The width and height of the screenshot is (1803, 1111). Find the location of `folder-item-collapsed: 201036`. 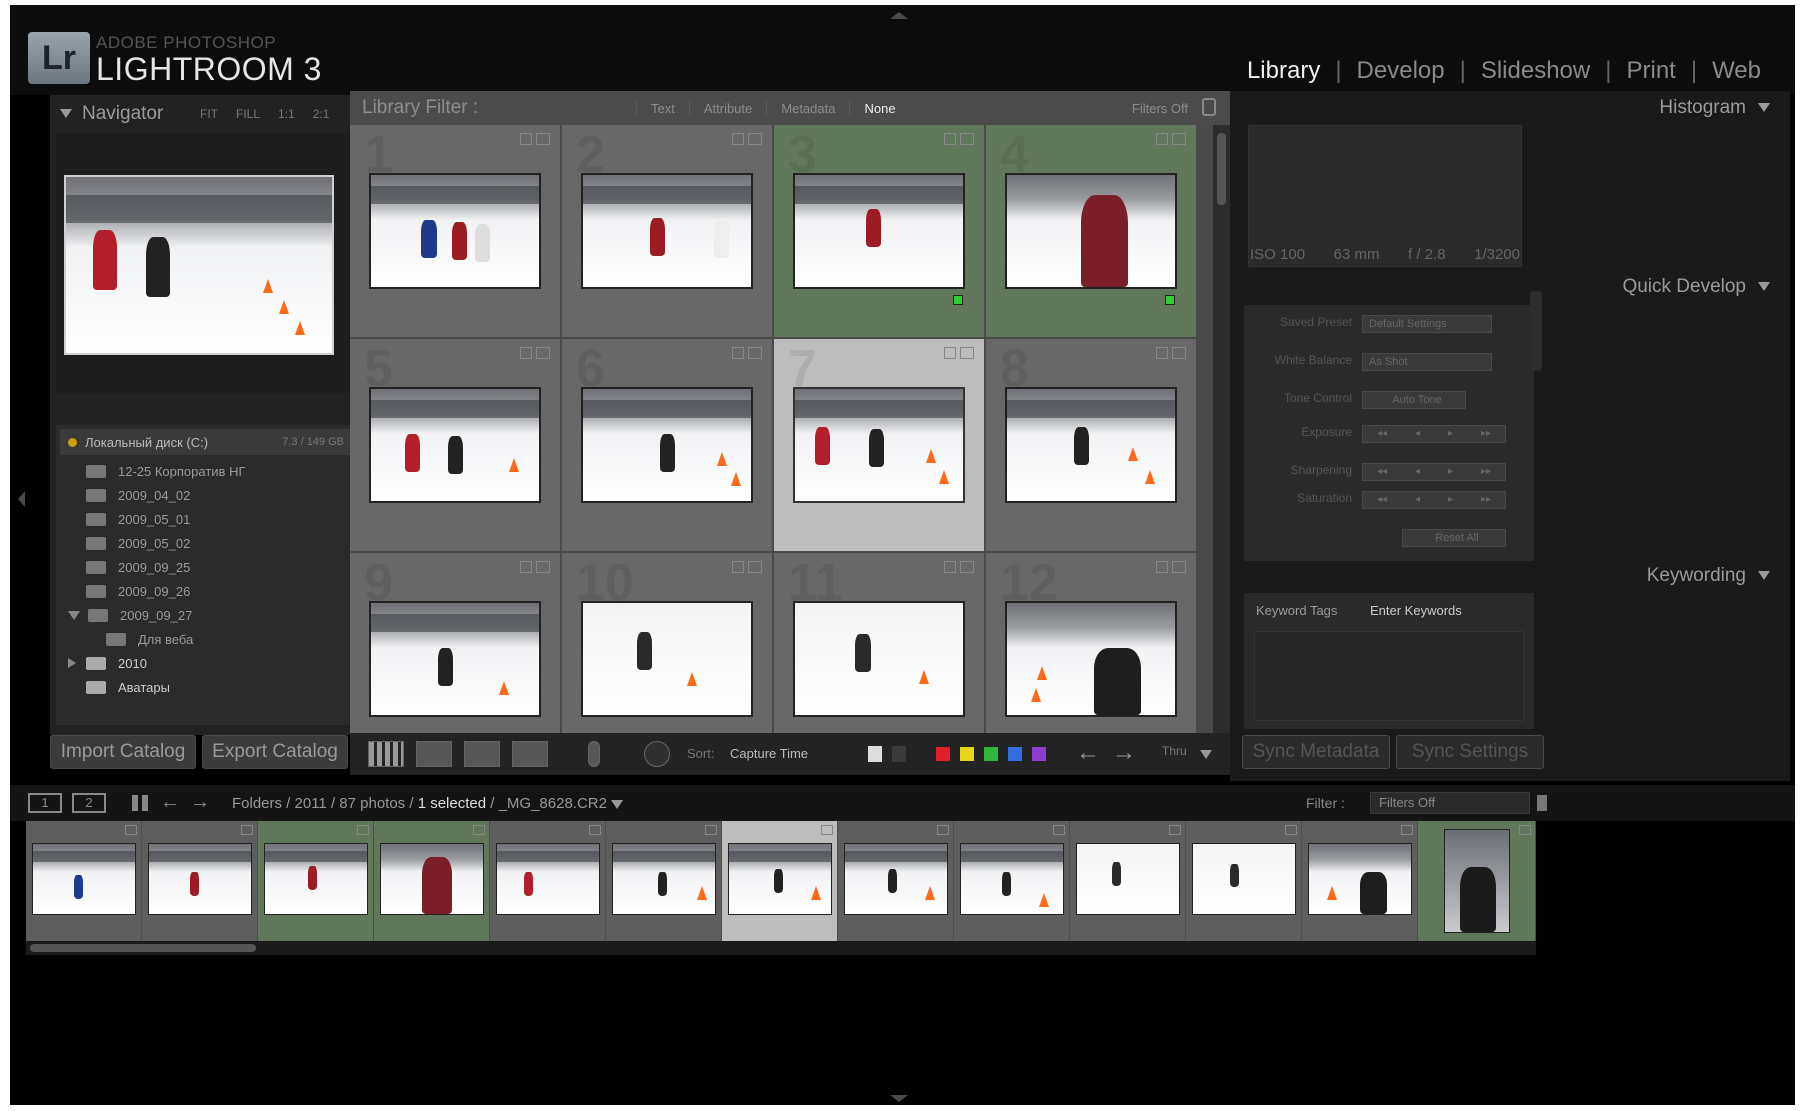

folder-item-collapsed: 201036 is located at coordinates (221, 663).